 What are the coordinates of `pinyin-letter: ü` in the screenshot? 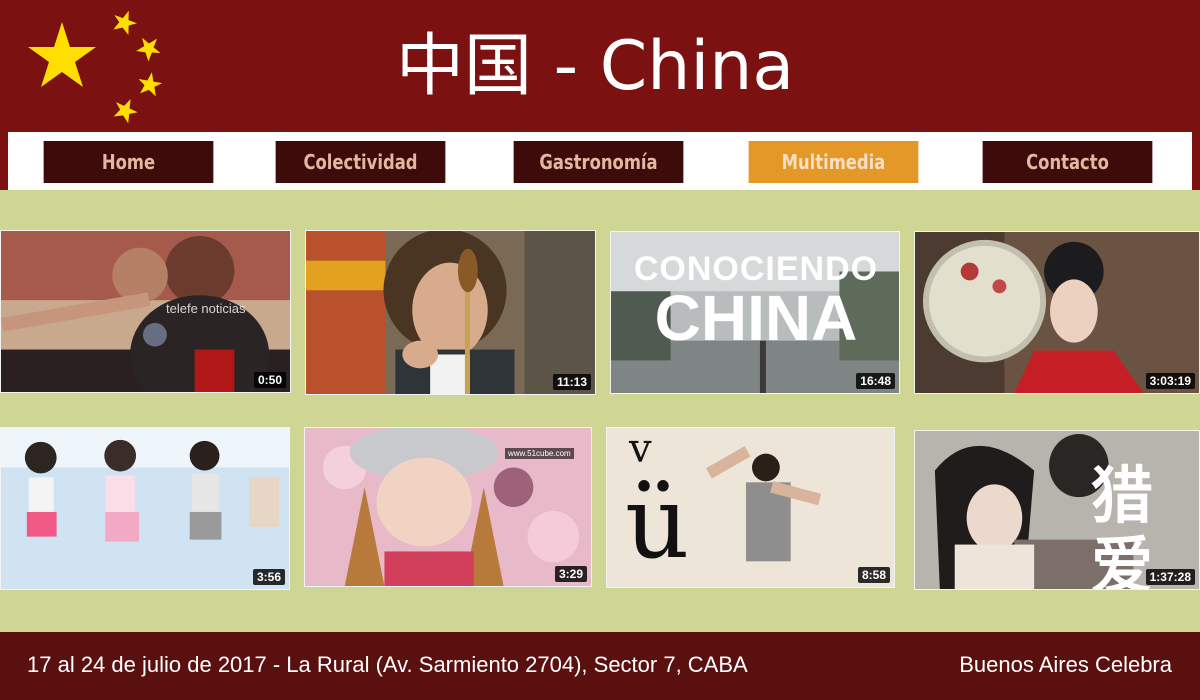 It's located at (657, 522).